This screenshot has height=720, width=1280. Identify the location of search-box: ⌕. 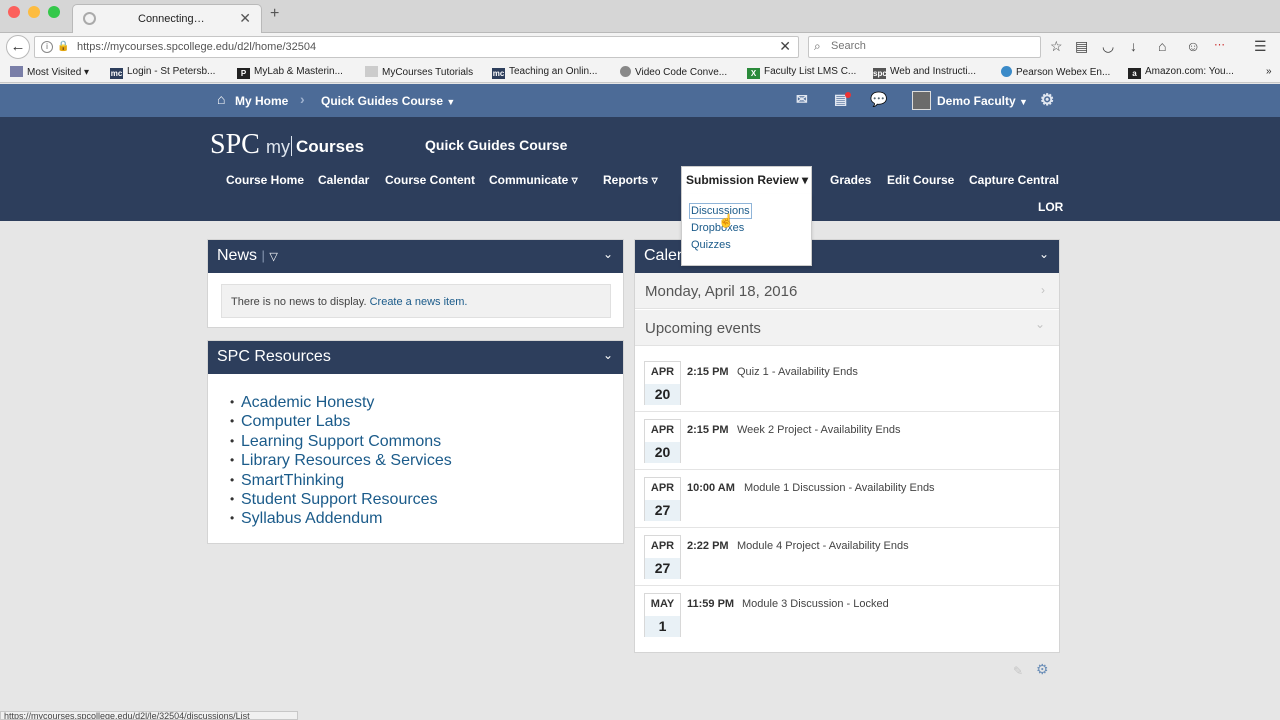
(924, 47).